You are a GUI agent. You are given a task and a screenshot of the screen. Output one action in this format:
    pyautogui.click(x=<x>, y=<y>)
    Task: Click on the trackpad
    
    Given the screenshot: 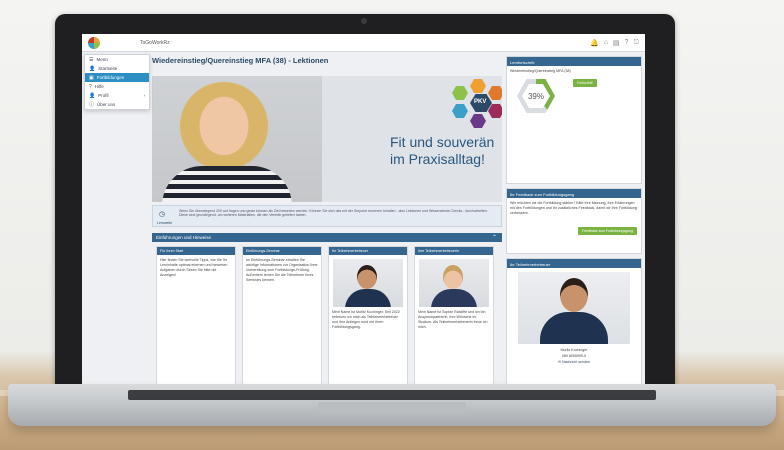 What is the action you would take?
    pyautogui.click(x=392, y=406)
    